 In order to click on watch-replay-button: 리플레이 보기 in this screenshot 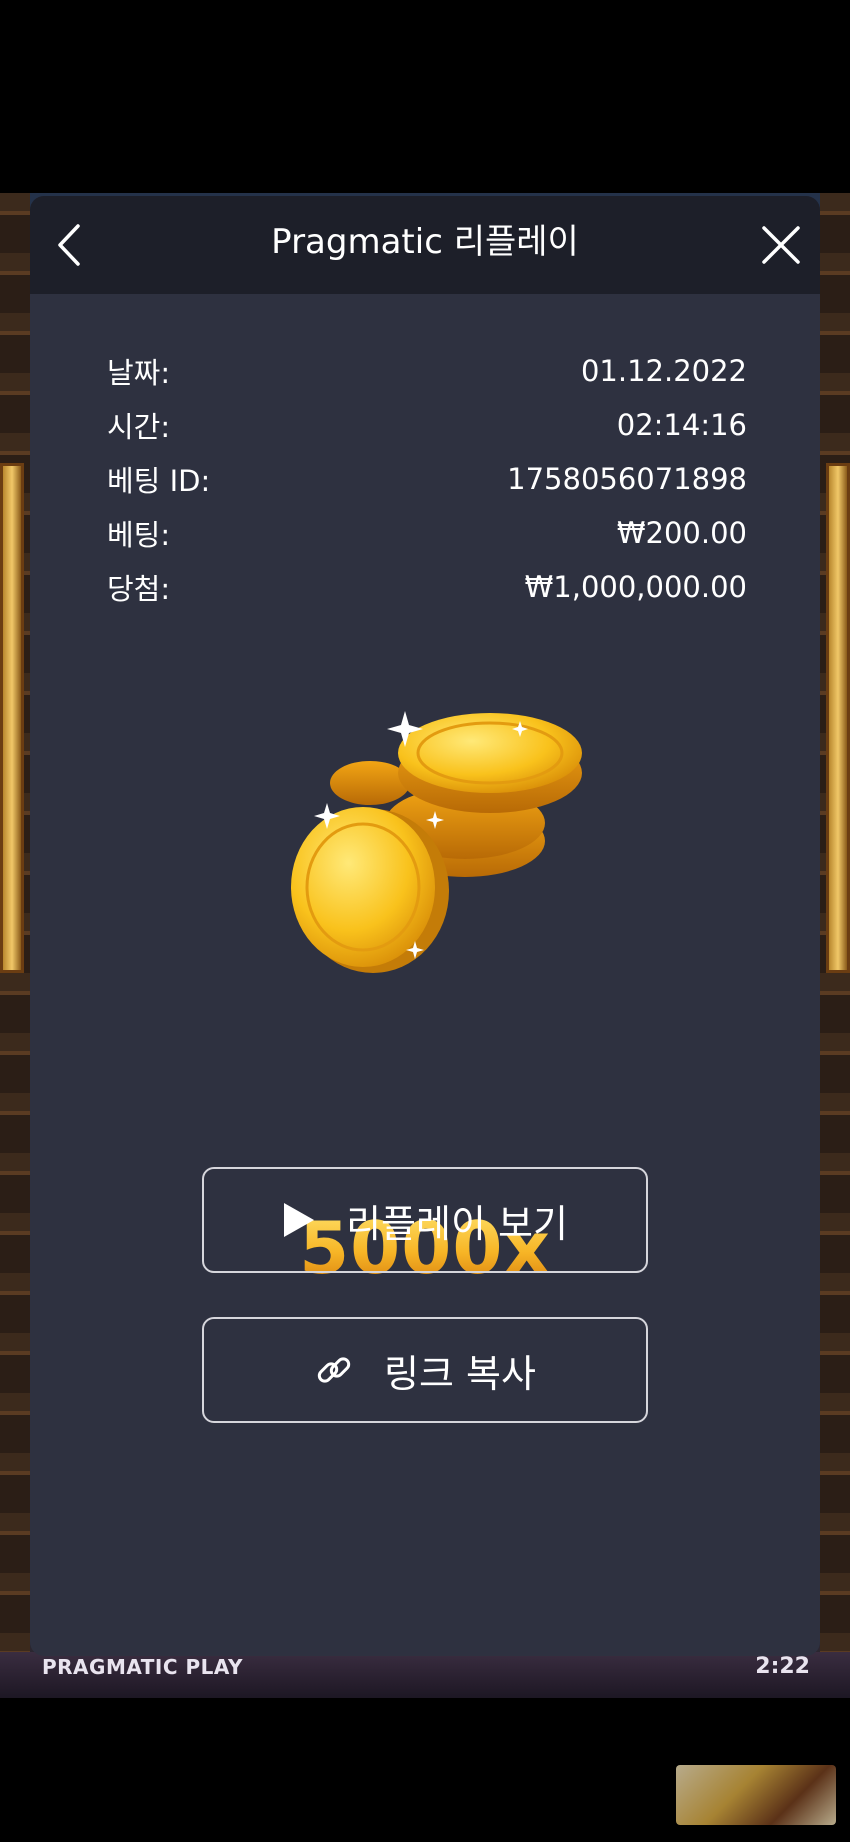, I will do `click(425, 1220)`.